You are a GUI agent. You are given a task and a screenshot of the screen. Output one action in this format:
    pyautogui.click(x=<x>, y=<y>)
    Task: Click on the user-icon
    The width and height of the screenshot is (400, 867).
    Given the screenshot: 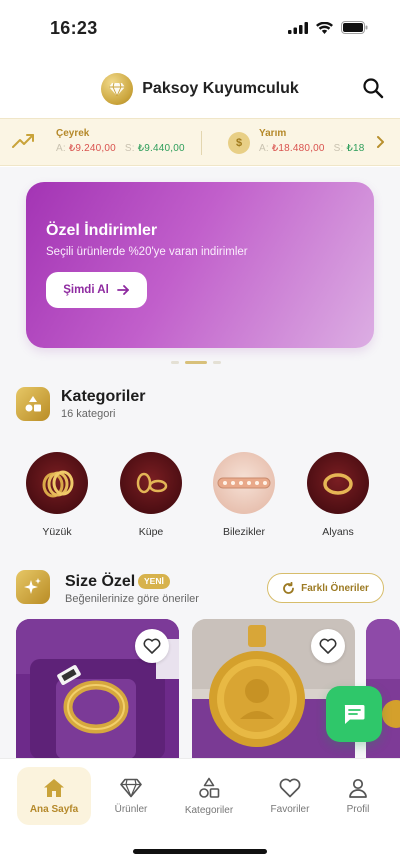 What is the action you would take?
    pyautogui.click(x=358, y=788)
    